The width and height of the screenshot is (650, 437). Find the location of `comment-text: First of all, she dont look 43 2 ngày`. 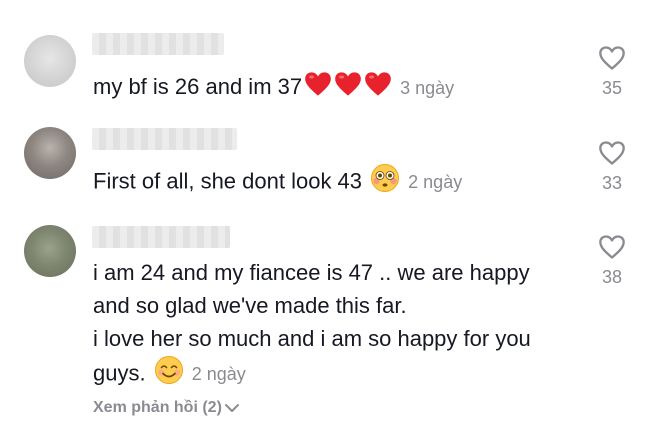

comment-text: First of all, she dont look 43 2 ngày is located at coordinates (277, 182).